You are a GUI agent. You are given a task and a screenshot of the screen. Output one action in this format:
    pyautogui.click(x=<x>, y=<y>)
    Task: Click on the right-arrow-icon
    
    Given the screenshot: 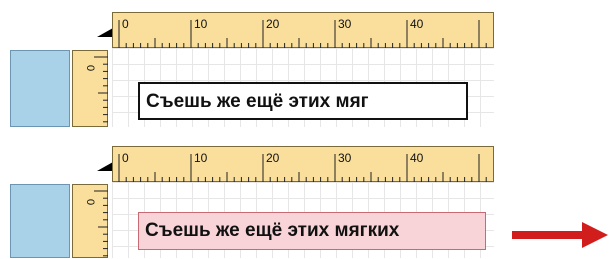 What is the action you would take?
    pyautogui.click(x=560, y=235)
    